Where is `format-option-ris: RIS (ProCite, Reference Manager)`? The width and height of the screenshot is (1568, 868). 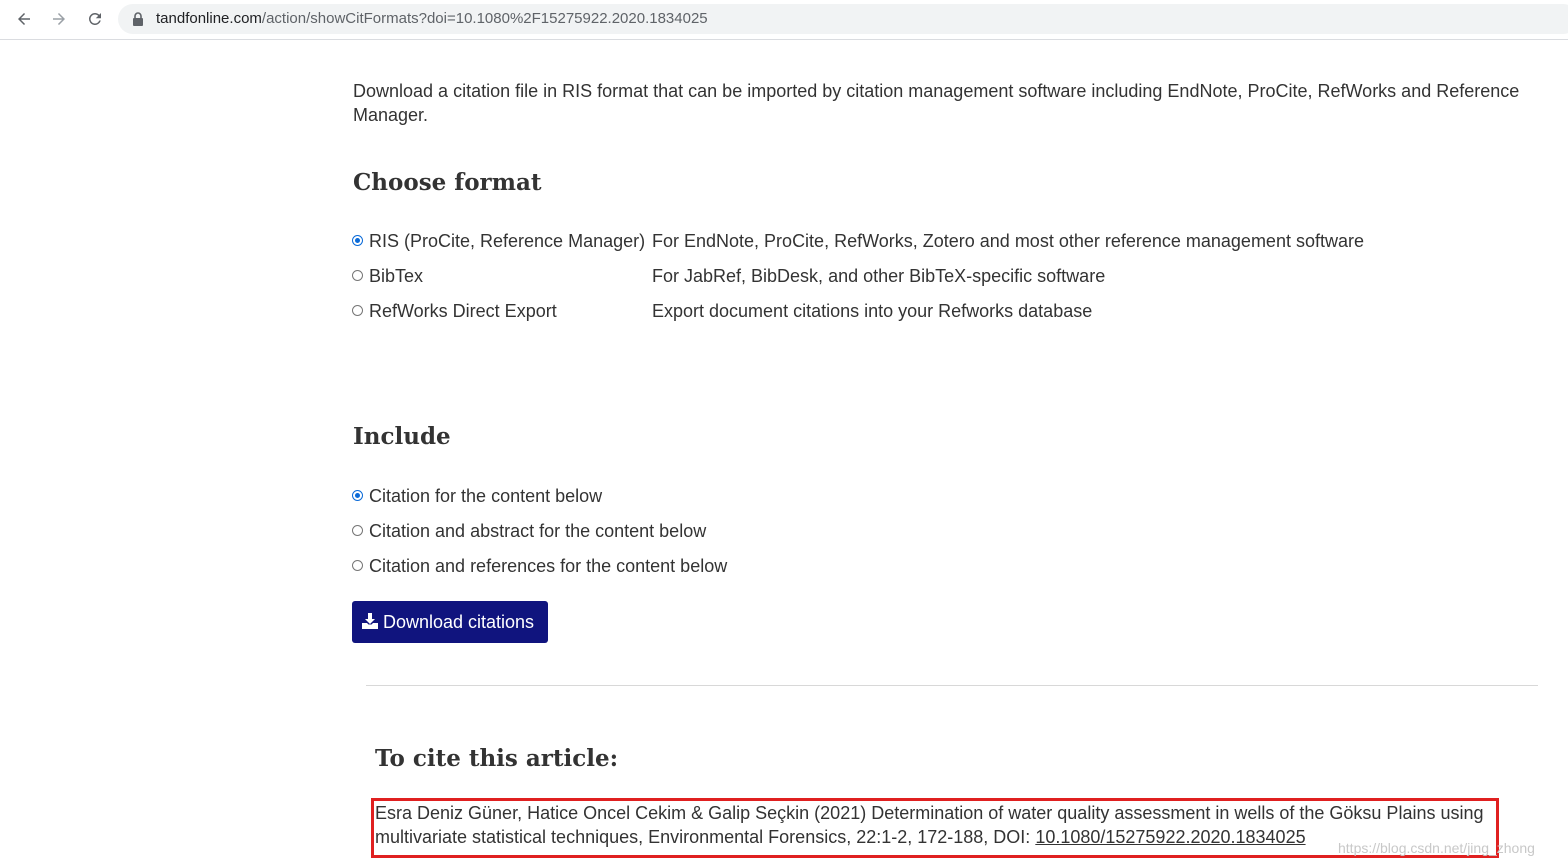 format-option-ris: RIS (ProCite, Reference Manager) is located at coordinates (498, 241).